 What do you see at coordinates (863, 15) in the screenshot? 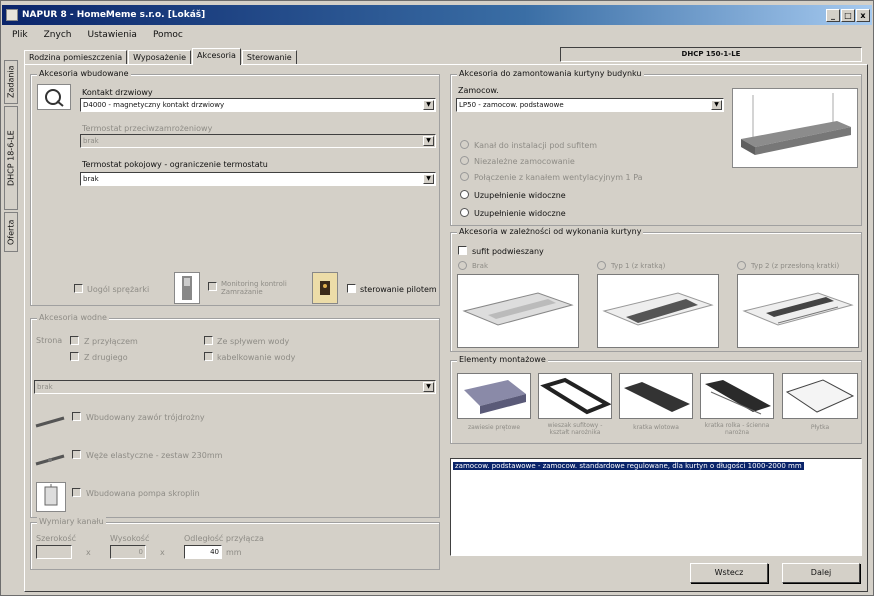
I see `close-button: x` at bounding box center [863, 15].